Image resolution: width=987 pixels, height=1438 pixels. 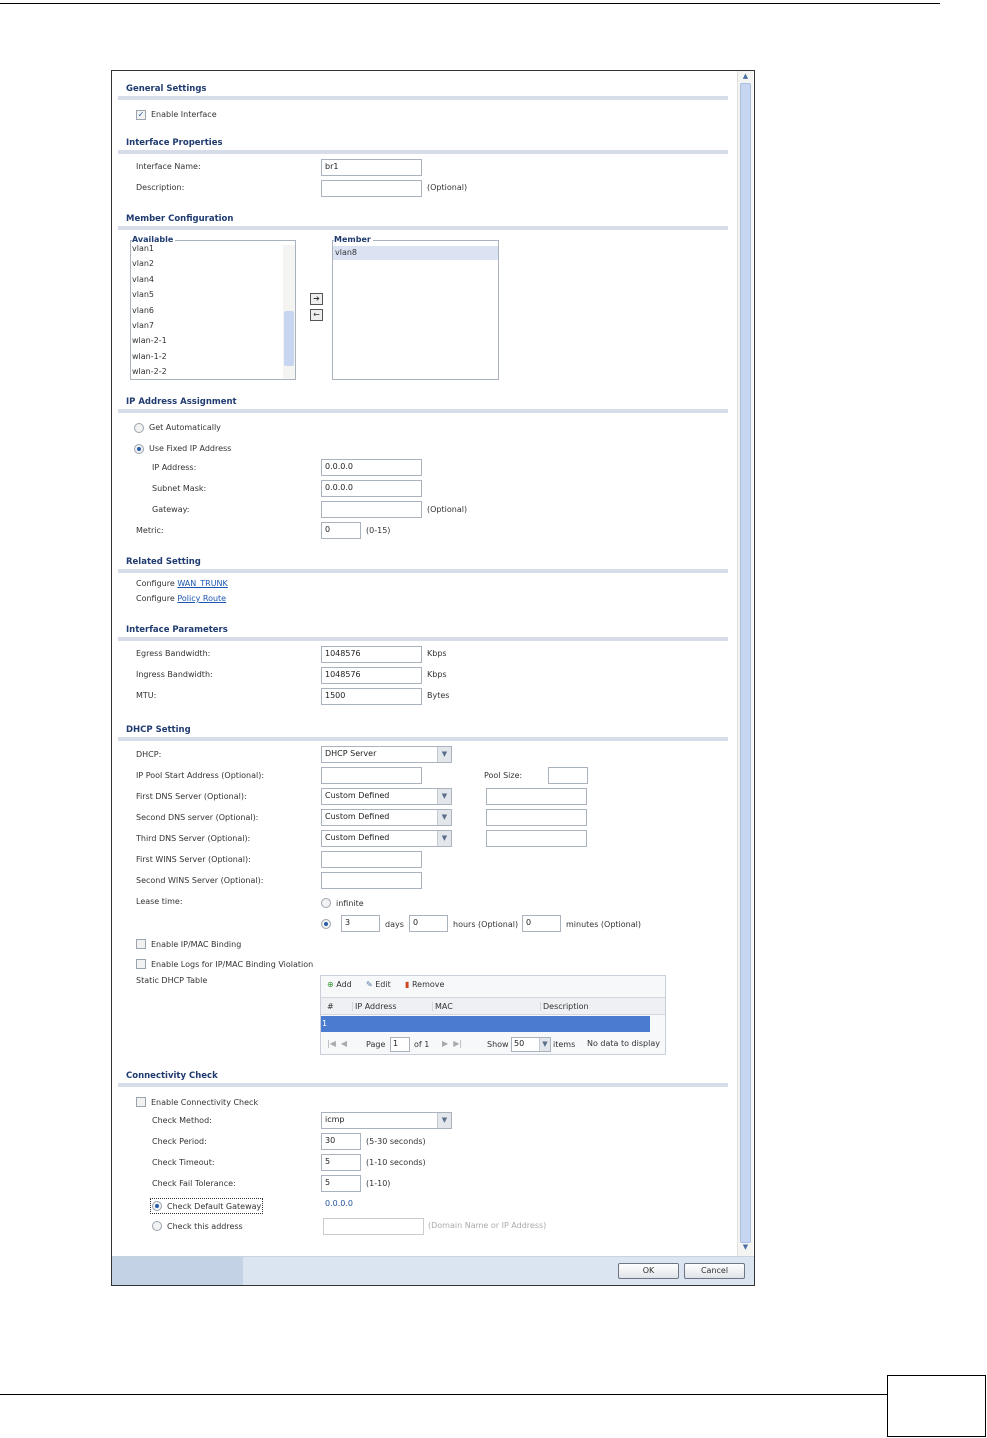 I want to click on egress-input: 1048576, so click(x=371, y=654).